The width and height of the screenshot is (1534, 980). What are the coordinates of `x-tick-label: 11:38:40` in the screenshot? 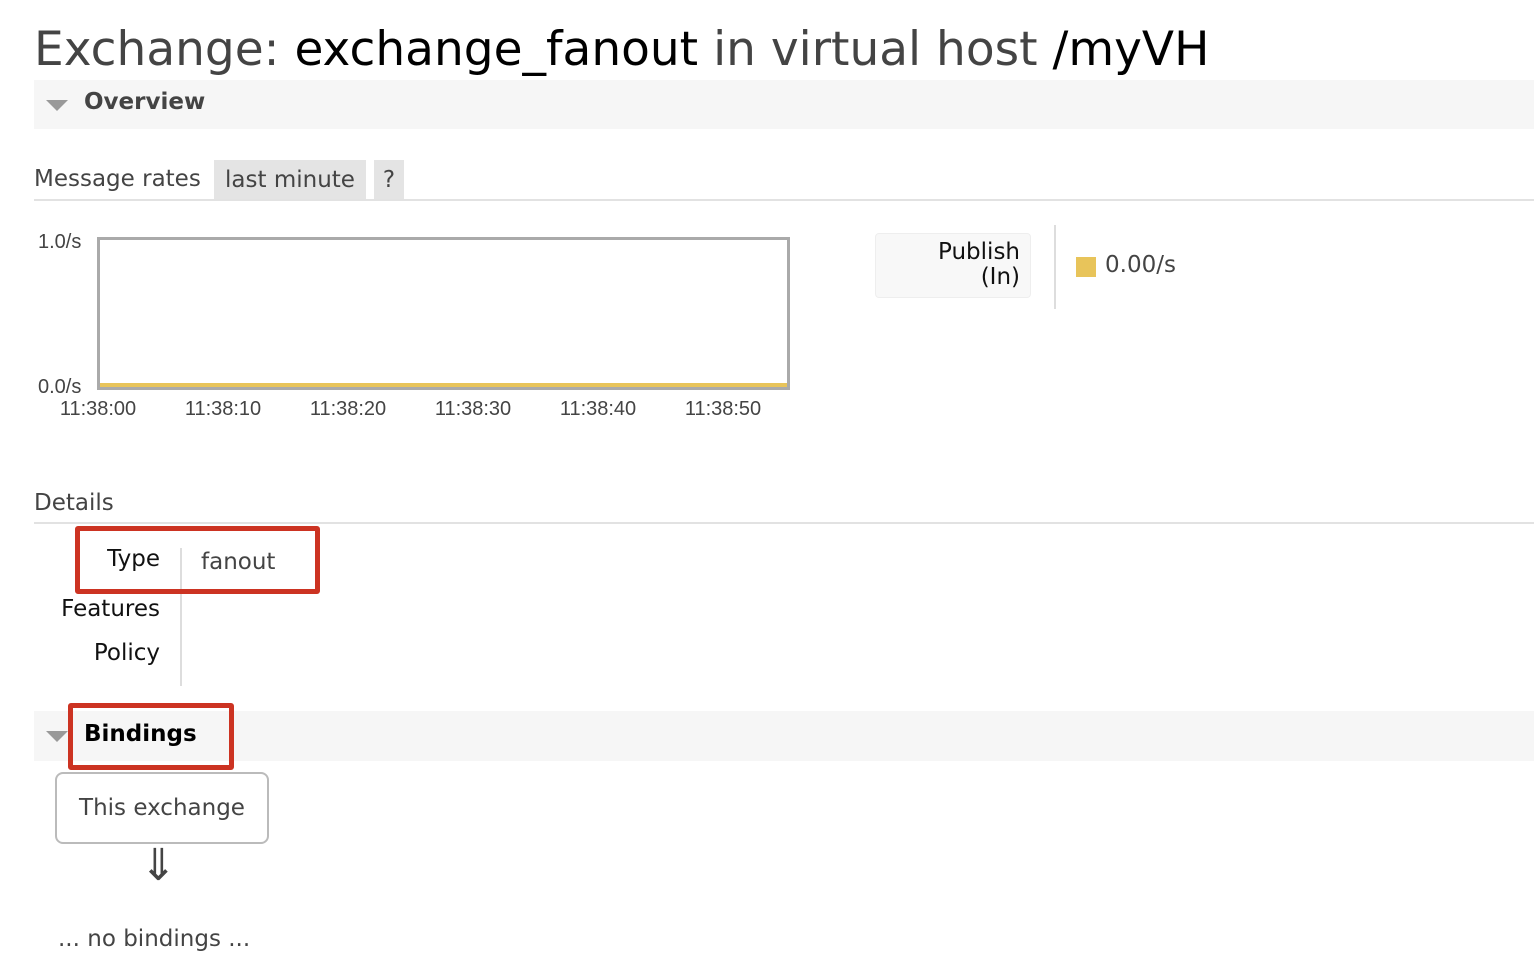 It's located at (598, 409).